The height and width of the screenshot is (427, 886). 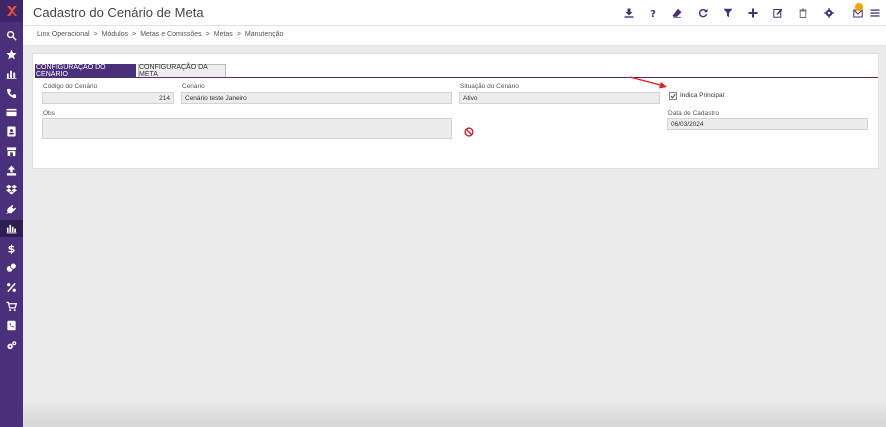 What do you see at coordinates (648, 82) in the screenshot?
I see `annotation-arrow-icon` at bounding box center [648, 82].